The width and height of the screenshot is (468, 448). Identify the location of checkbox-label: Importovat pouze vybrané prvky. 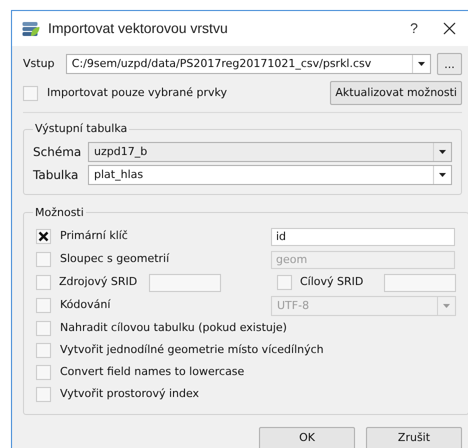
(137, 92).